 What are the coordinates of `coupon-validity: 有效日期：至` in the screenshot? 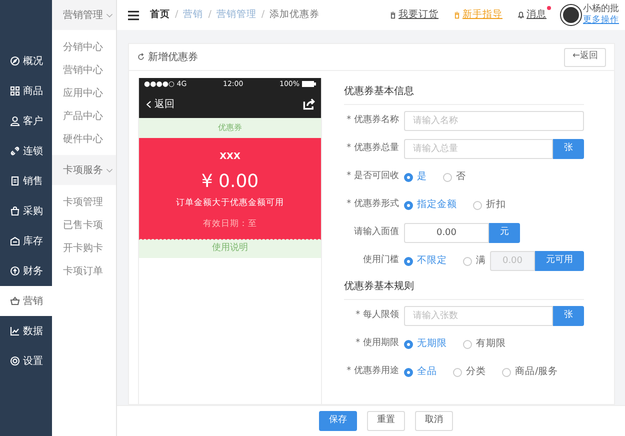 It's located at (230, 224).